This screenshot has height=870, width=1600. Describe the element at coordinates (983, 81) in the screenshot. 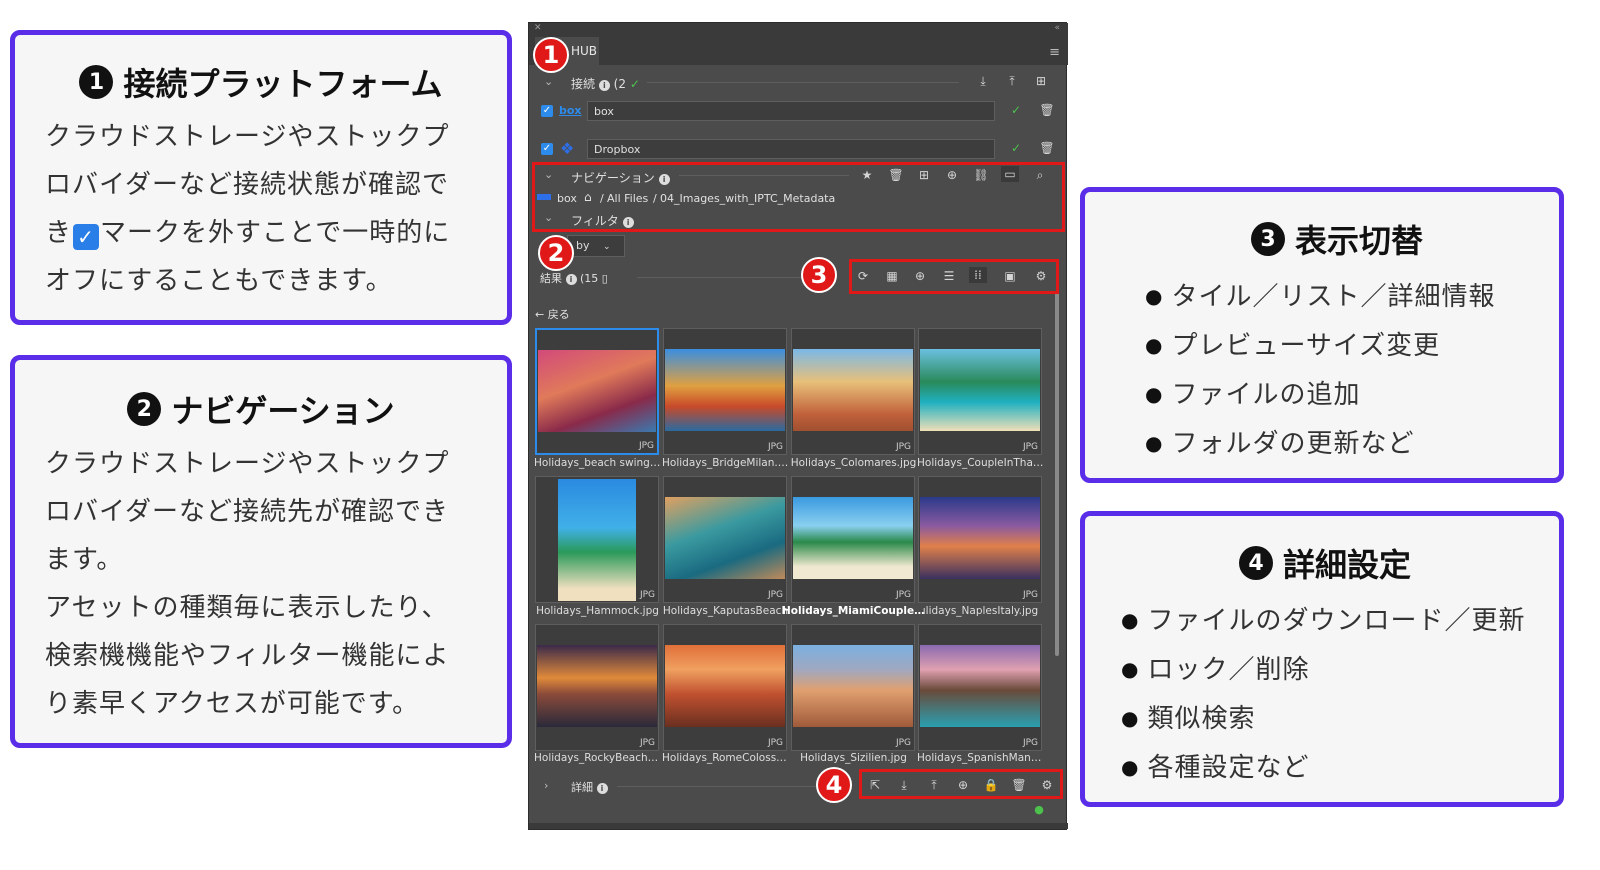

I see `download-icon: ⤓` at that location.